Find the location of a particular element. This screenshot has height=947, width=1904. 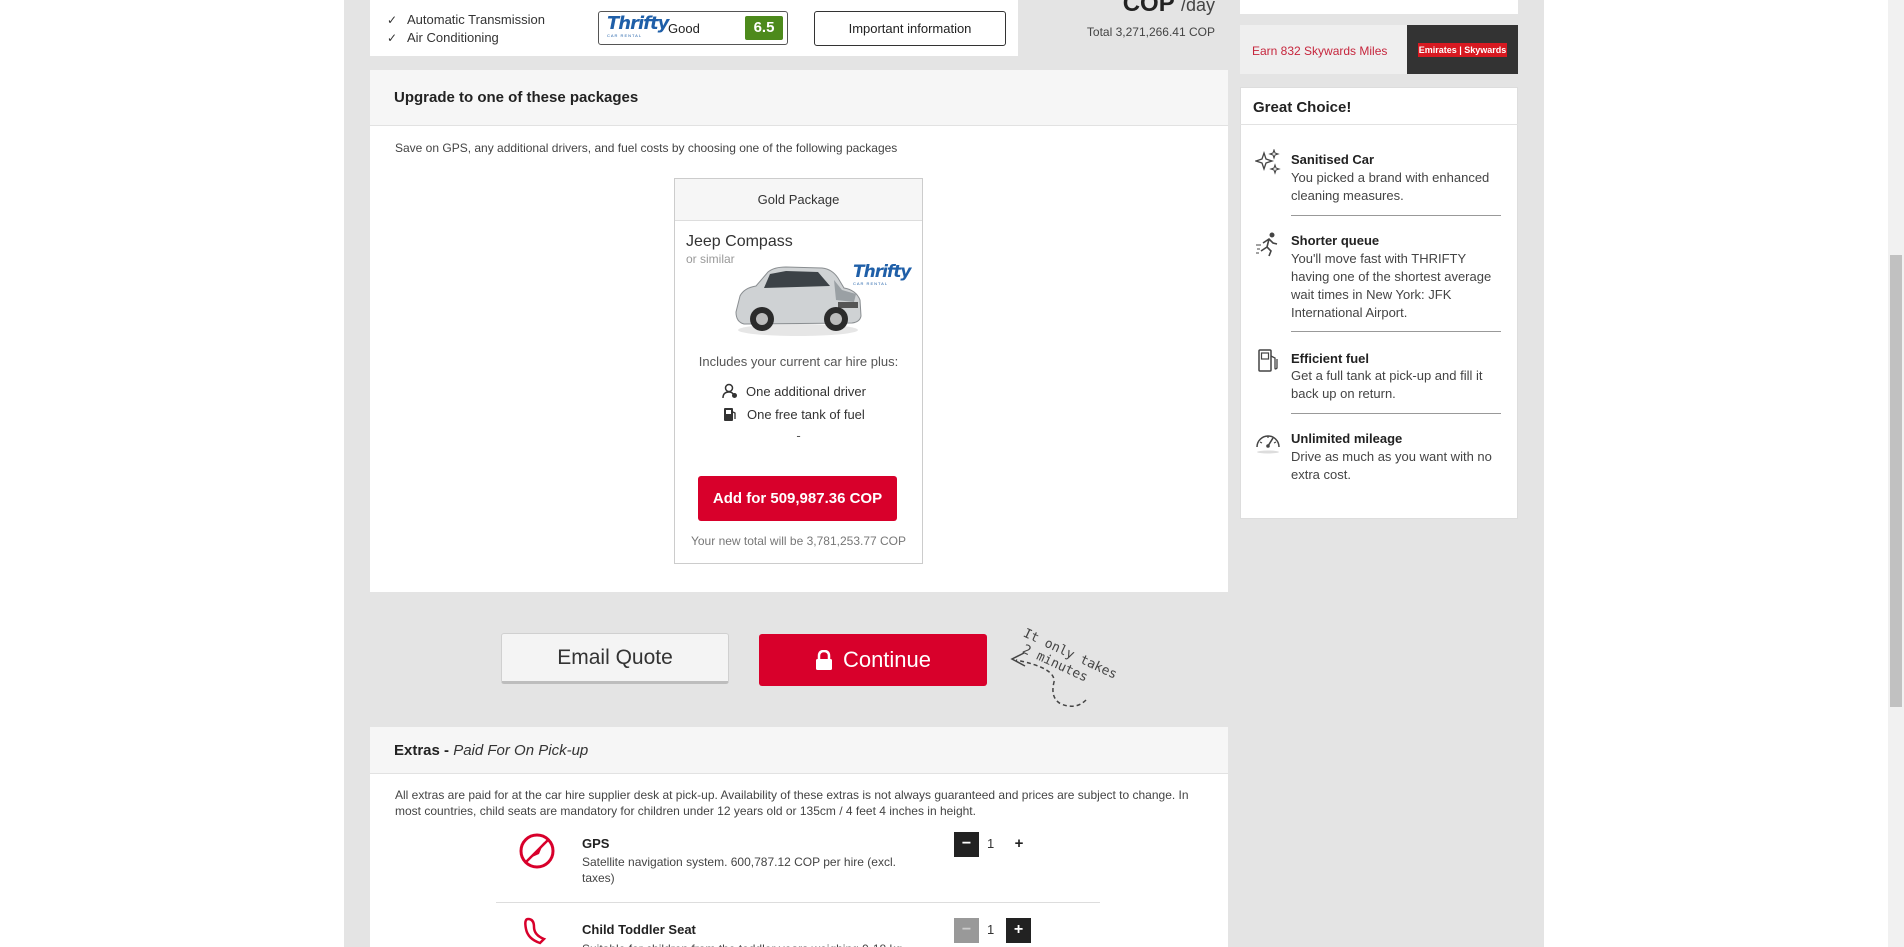

package-item: One additional driver is located at coordinates (794, 391).